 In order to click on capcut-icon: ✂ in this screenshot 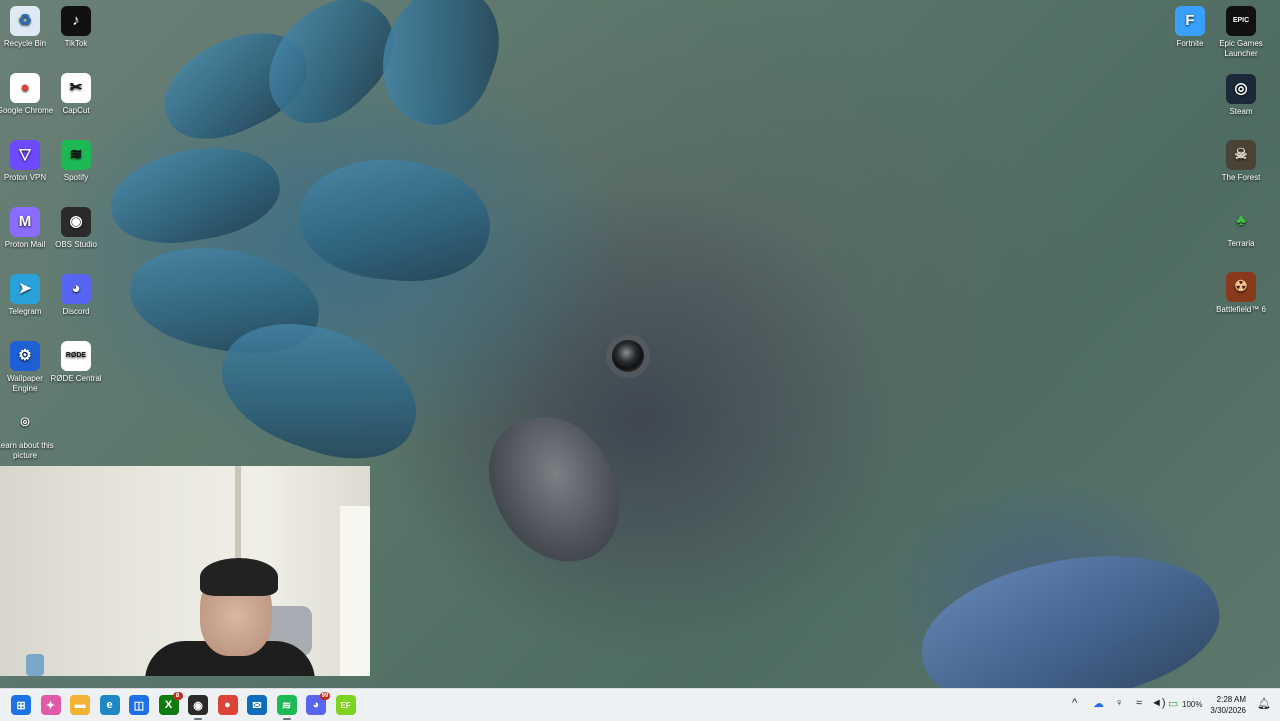, I will do `click(76, 88)`.